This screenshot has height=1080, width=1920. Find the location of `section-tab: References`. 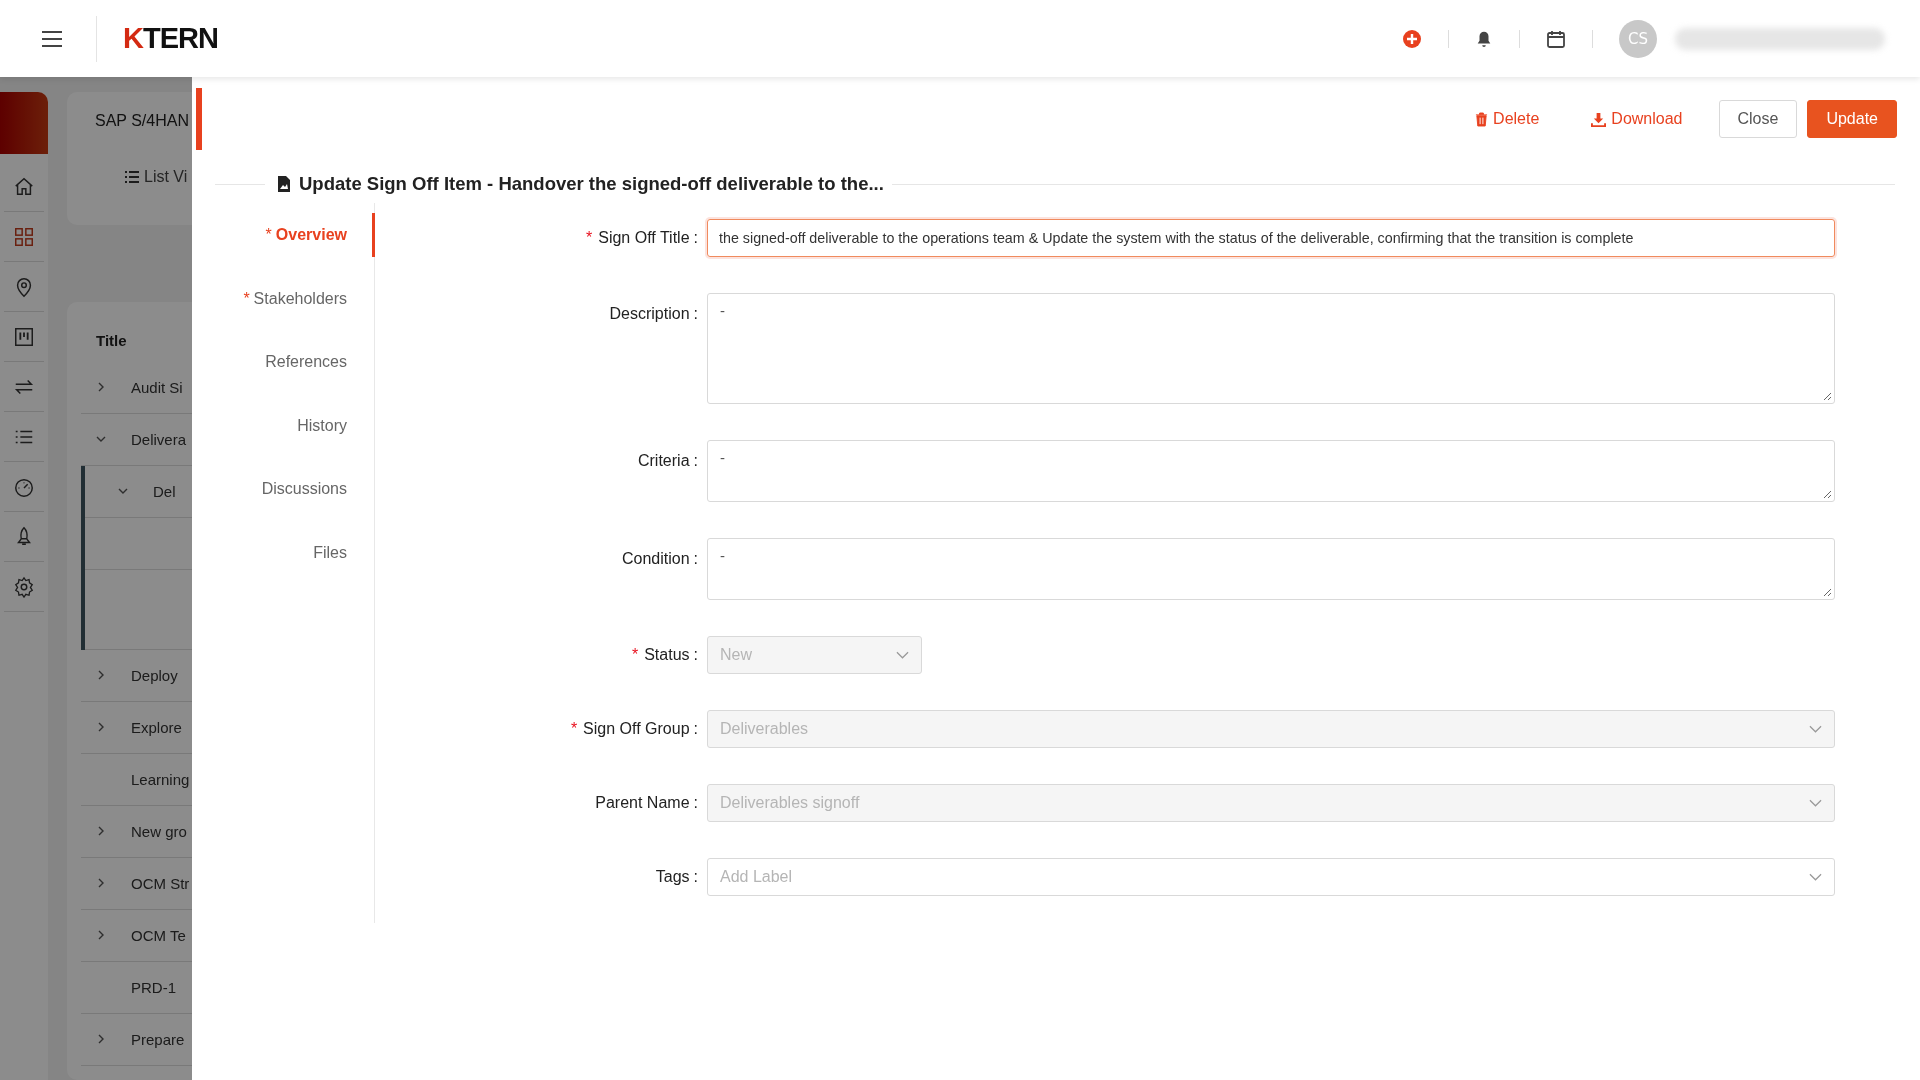

section-tab: References is located at coordinates (320, 362).